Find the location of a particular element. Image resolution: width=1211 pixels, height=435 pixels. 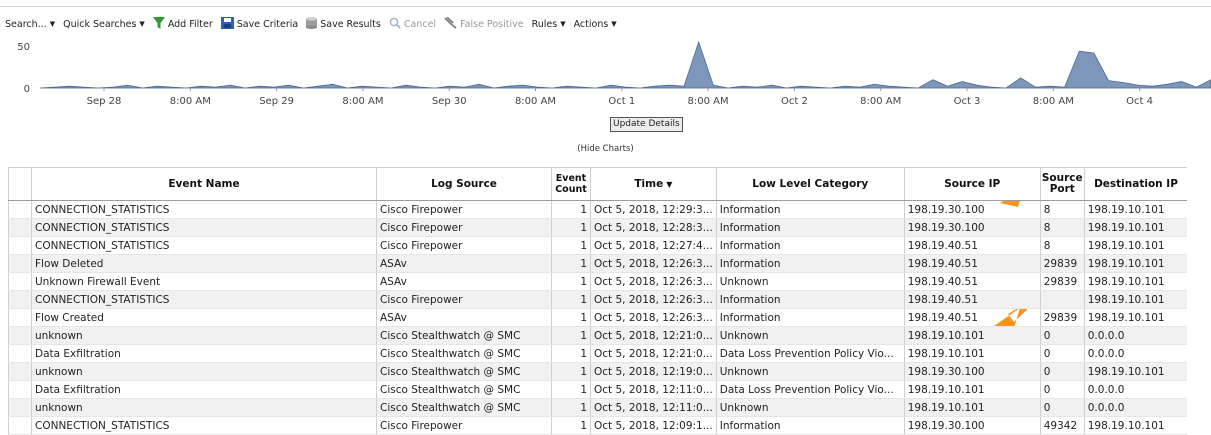

false-positive-button: False Positive is located at coordinates (484, 23).